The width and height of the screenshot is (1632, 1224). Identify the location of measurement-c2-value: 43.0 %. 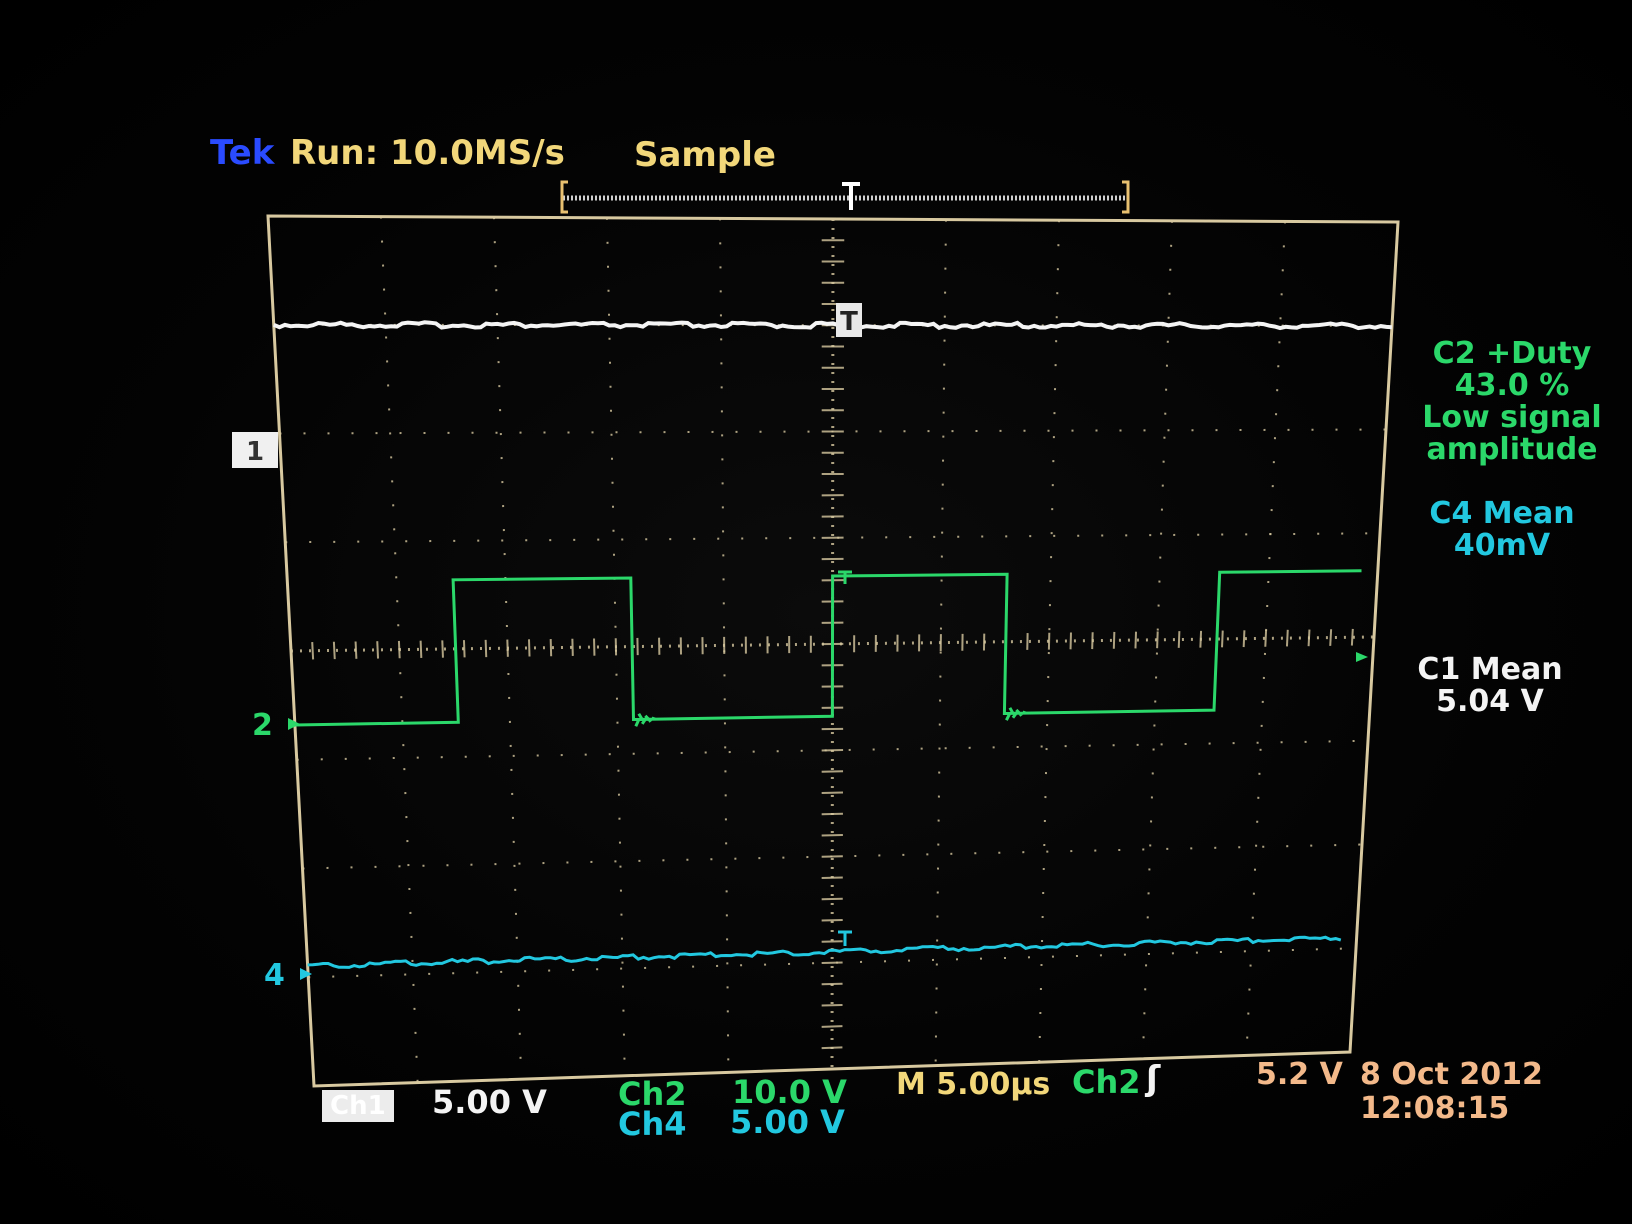
(1512, 385).